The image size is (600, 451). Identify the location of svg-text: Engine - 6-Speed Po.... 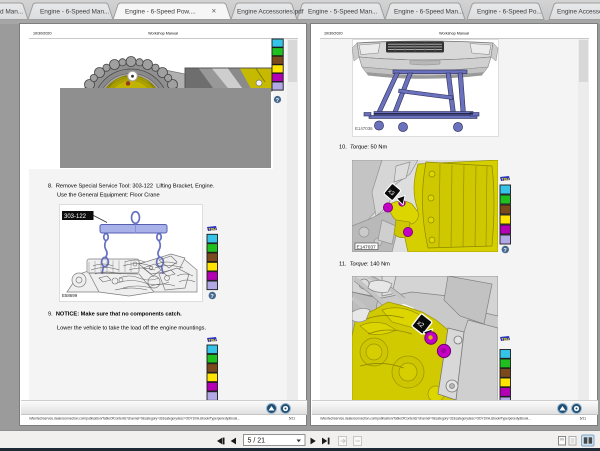
(509, 12).